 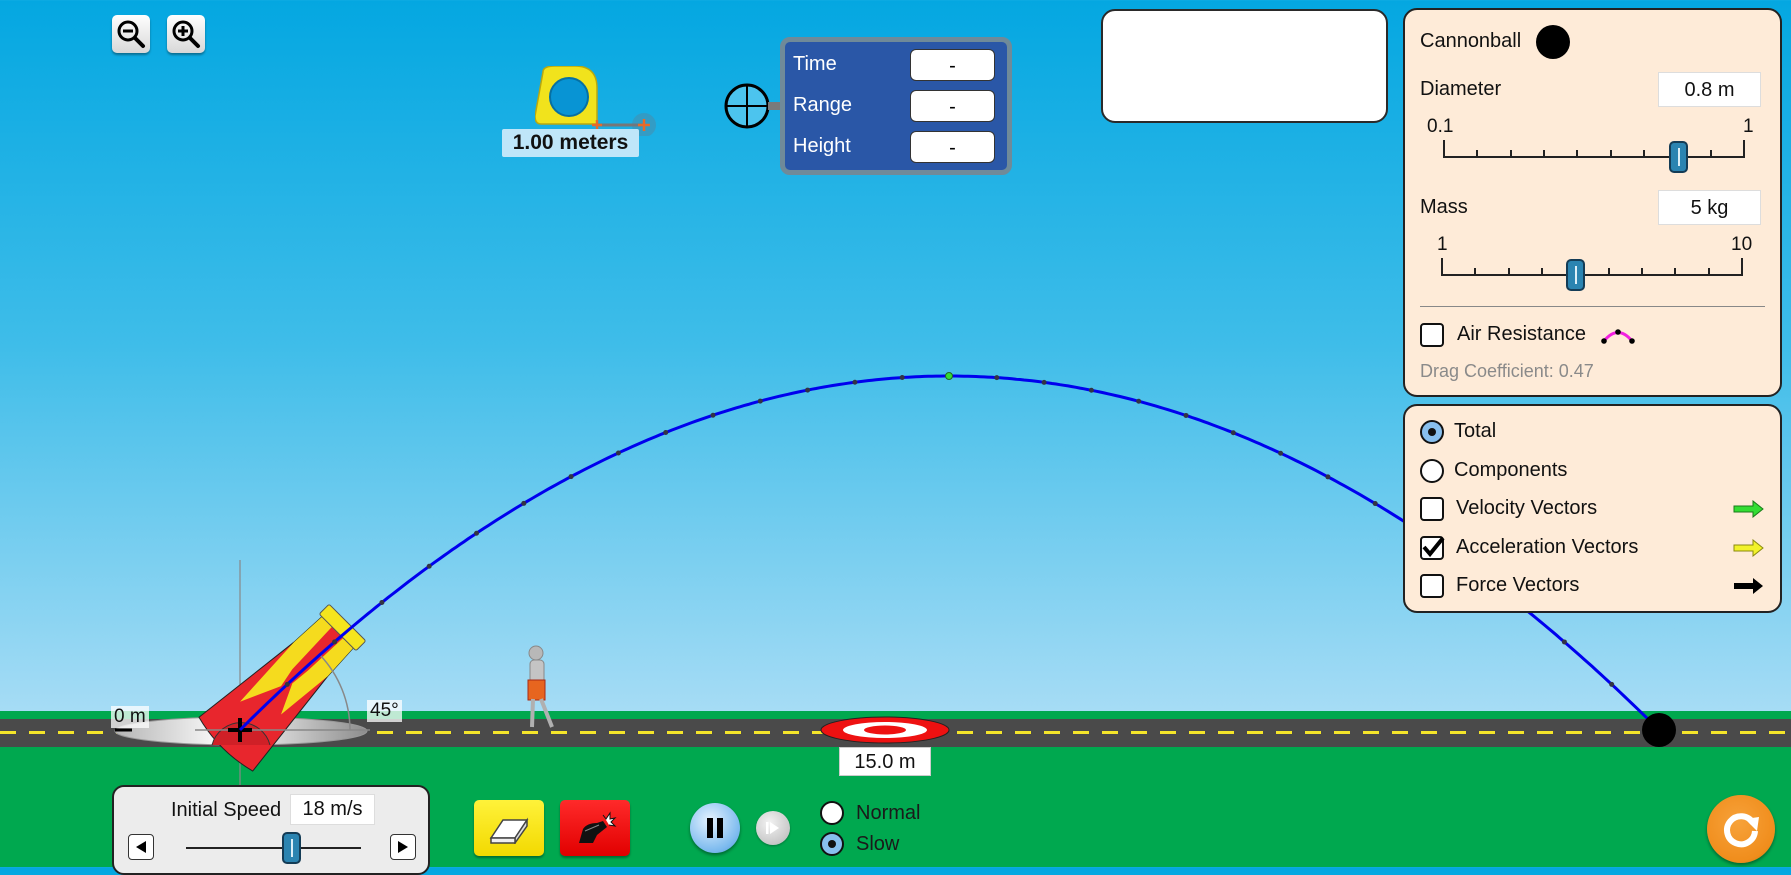 What do you see at coordinates (1440, 126) in the screenshot?
I see `diameter-min-label: 0.1` at bounding box center [1440, 126].